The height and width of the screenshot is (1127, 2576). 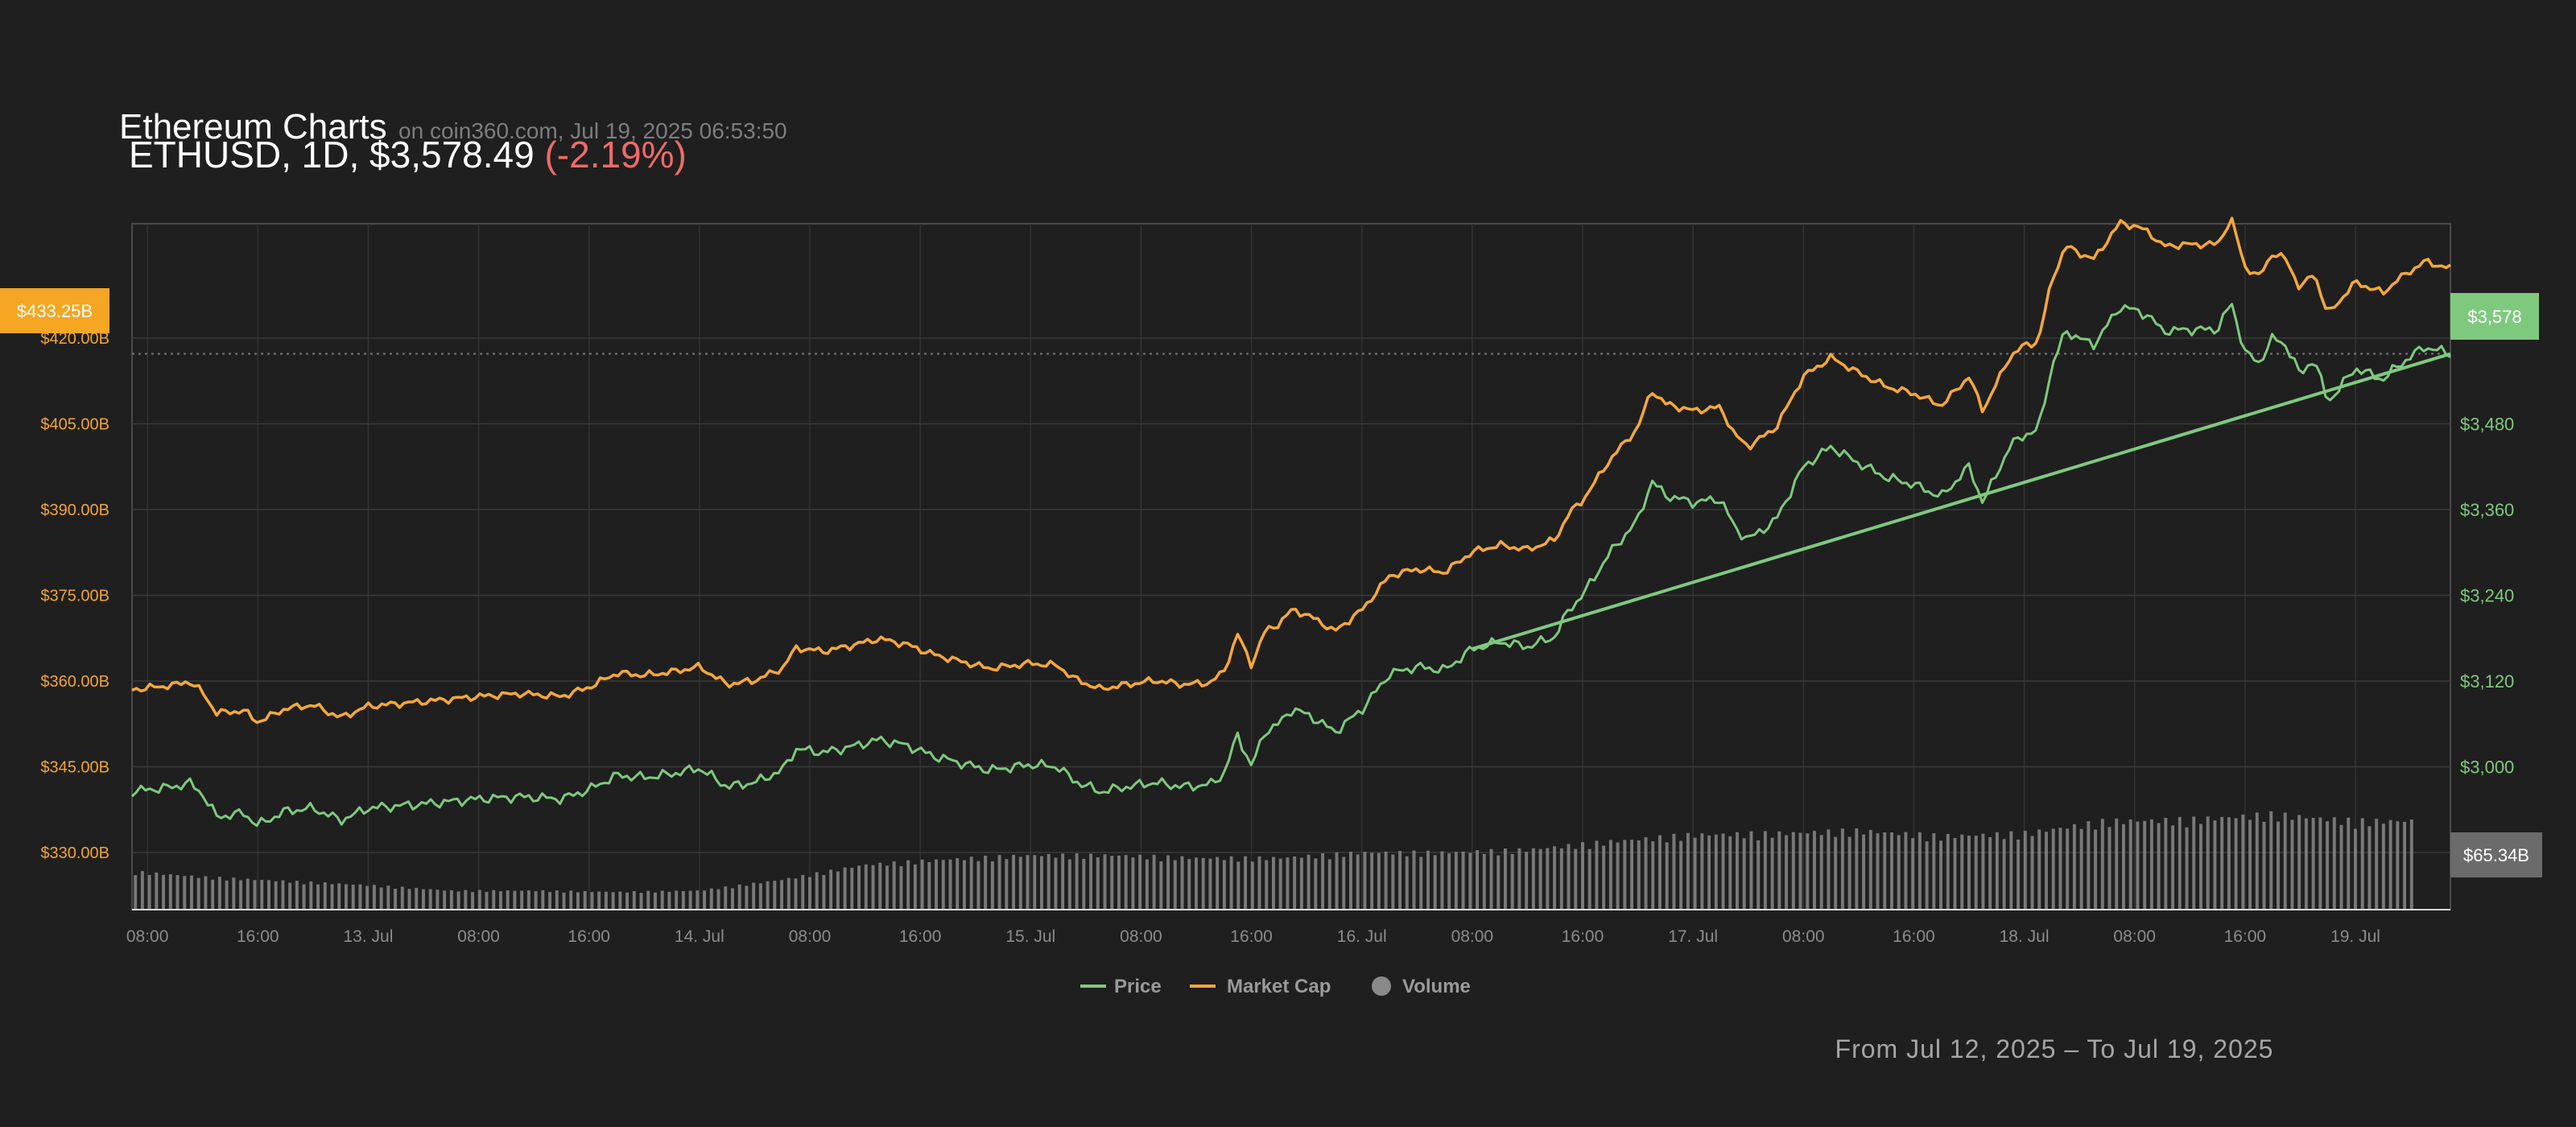 I want to click on y-left-tick-label-3: $375.00B, so click(x=74, y=596).